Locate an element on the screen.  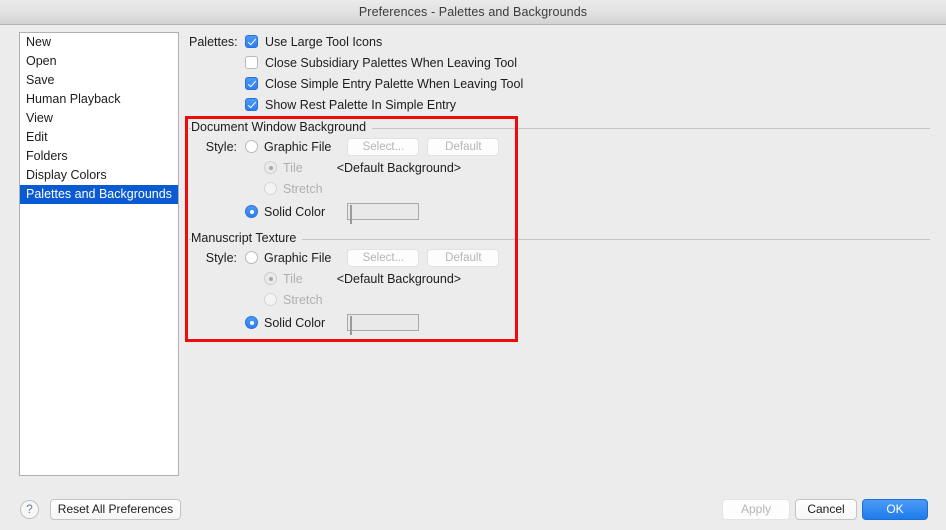
sidebar-item-folders: Folders is located at coordinates (99, 156).